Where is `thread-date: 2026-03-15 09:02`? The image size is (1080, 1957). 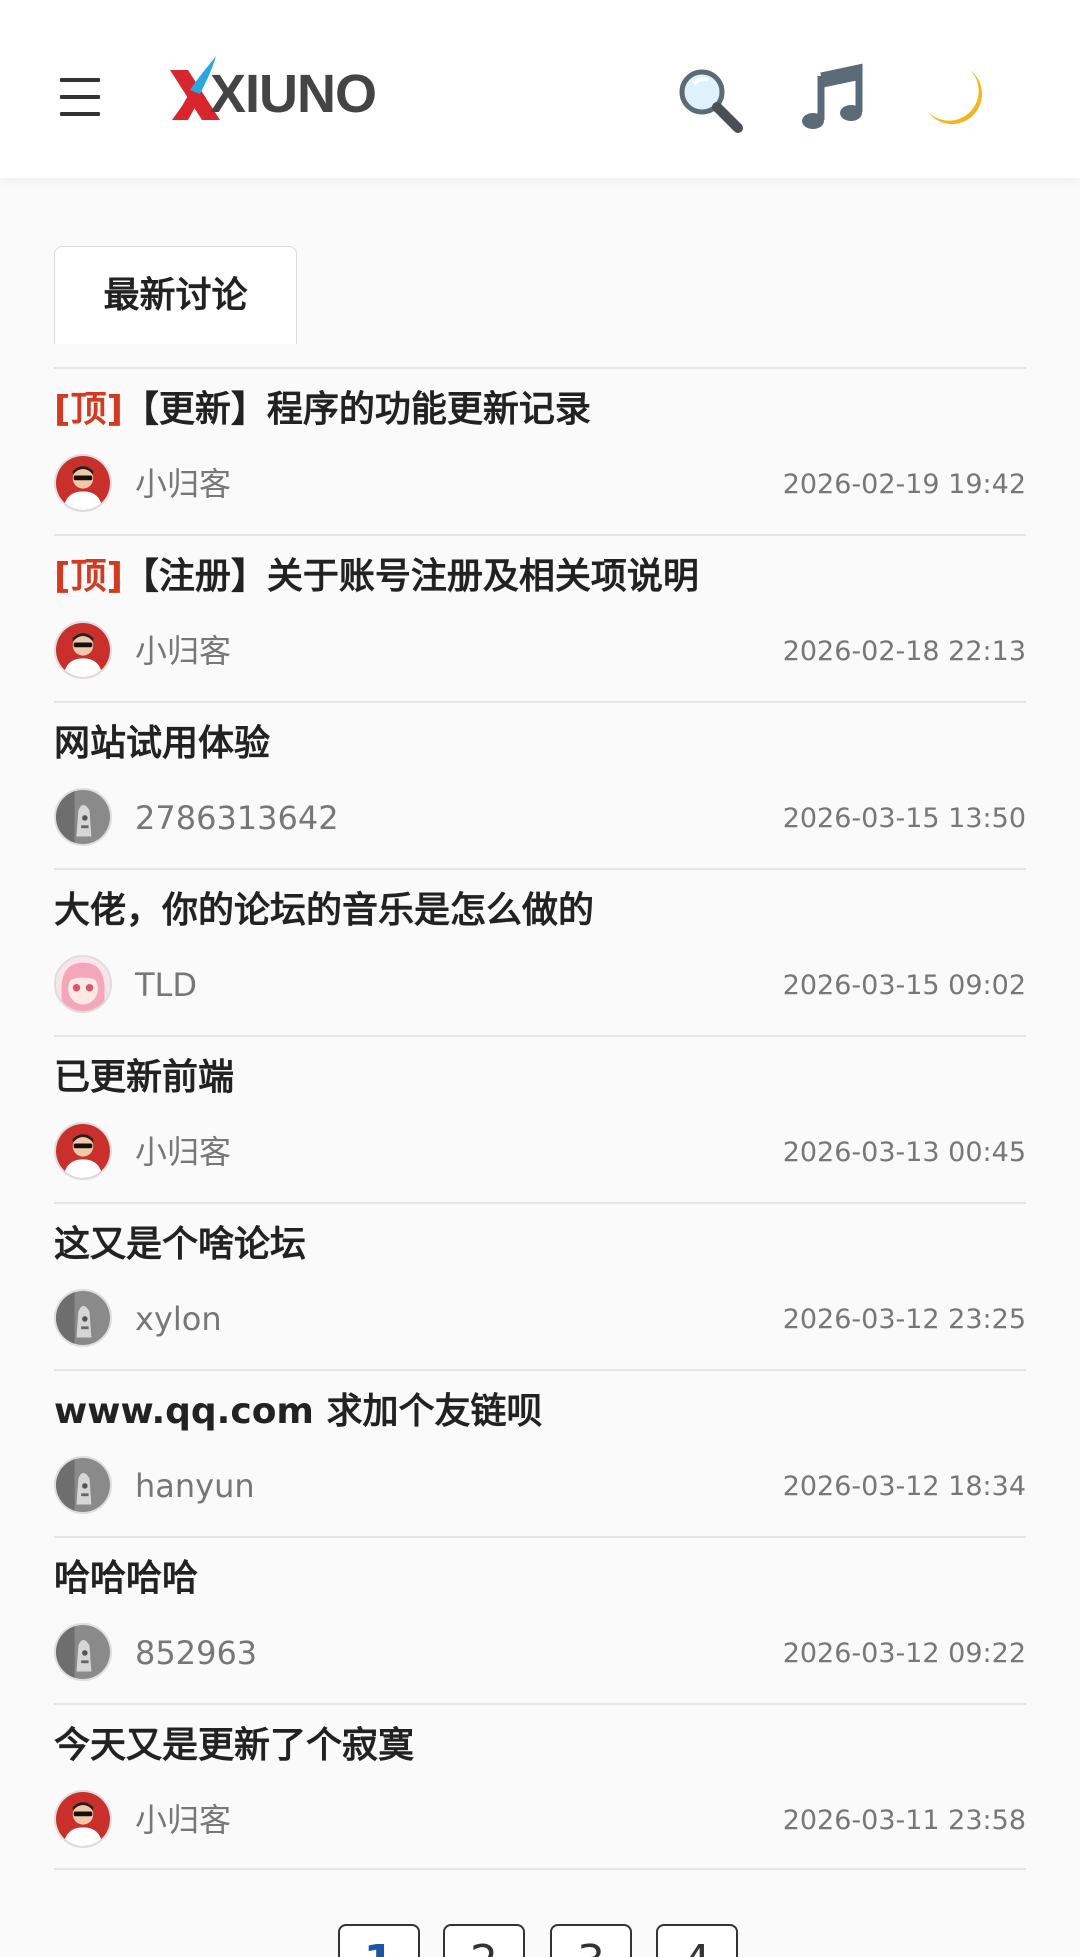 thread-date: 2026-03-15 09:02 is located at coordinates (904, 985).